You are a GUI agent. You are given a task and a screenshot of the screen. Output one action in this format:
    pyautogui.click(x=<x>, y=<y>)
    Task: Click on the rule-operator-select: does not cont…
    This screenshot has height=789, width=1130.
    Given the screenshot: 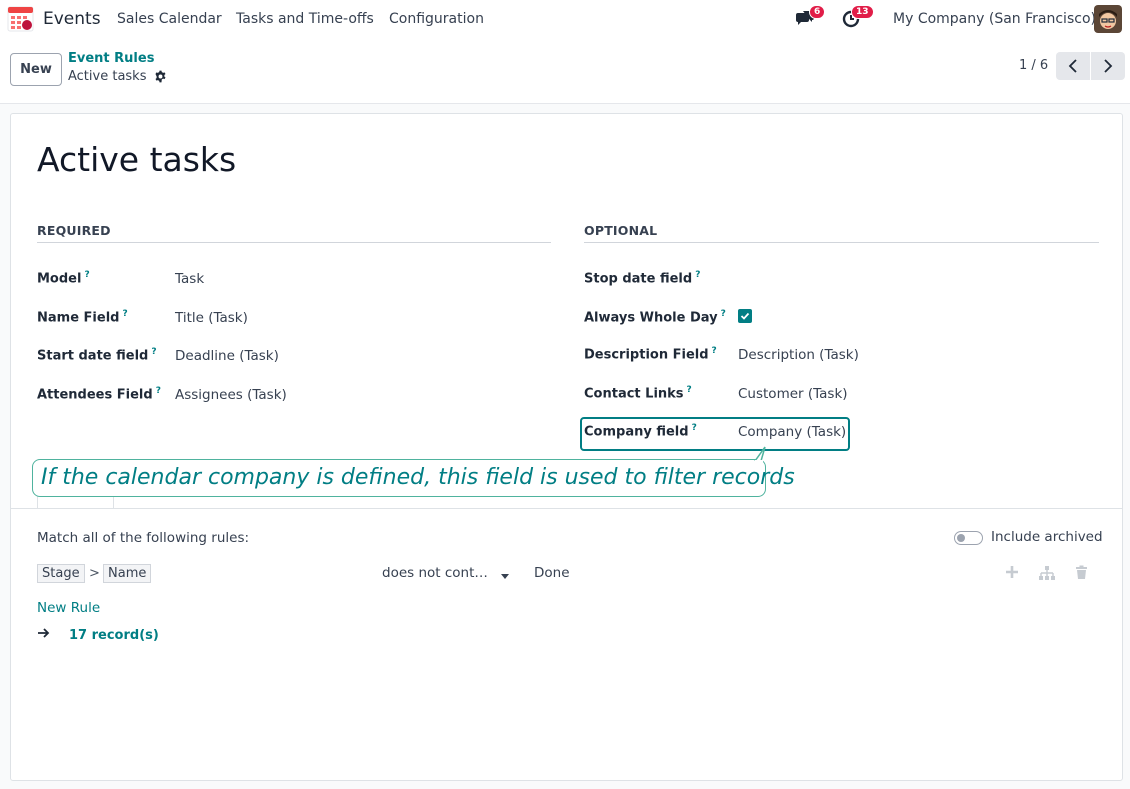 What is the action you would take?
    pyautogui.click(x=435, y=573)
    